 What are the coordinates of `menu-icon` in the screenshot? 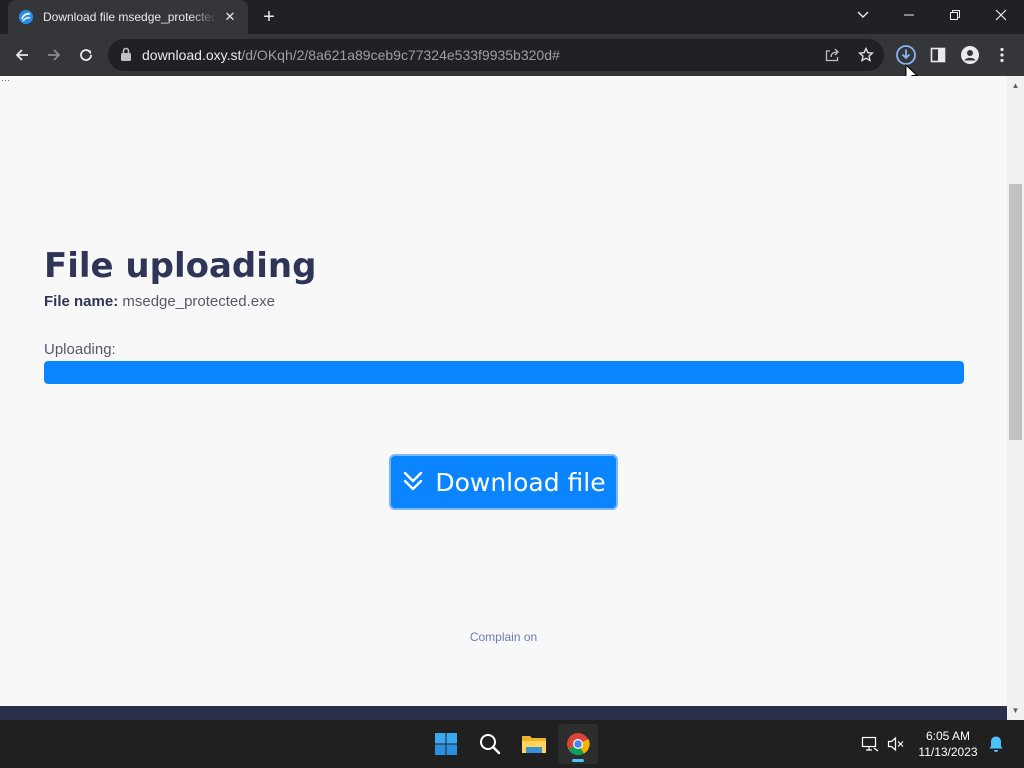 It's located at (1002, 55).